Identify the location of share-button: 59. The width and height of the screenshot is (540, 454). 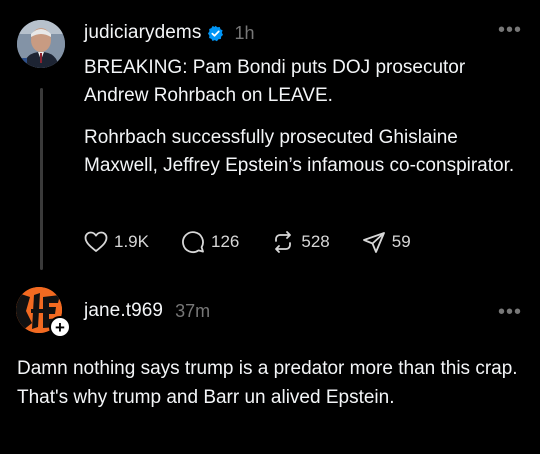
(386, 242).